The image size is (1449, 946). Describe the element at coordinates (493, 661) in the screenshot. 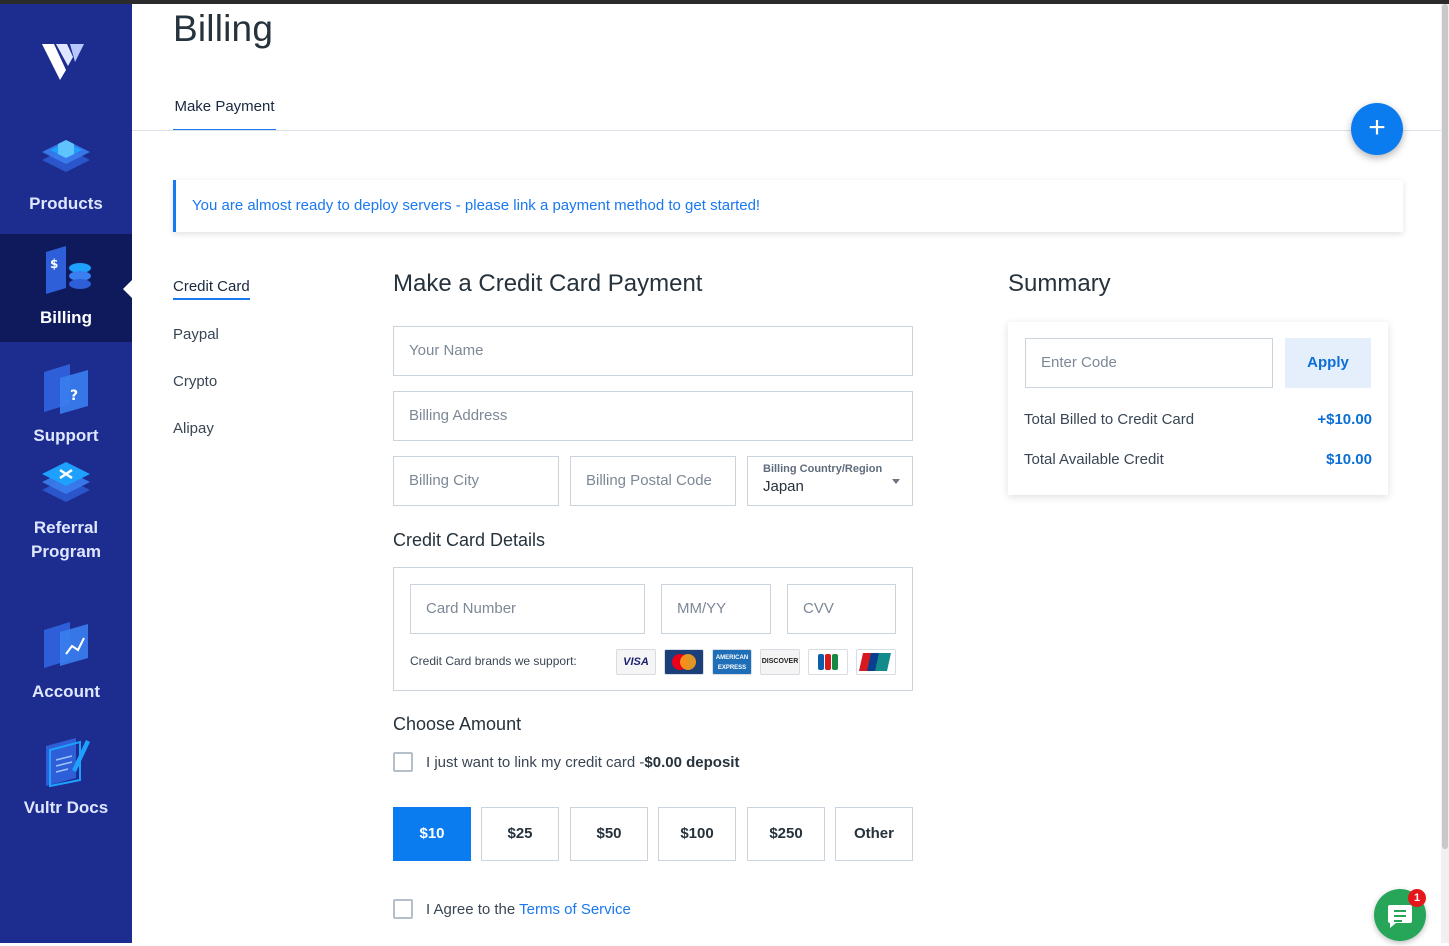

I see `card-brands-text: Credit Card brands we support:` at that location.